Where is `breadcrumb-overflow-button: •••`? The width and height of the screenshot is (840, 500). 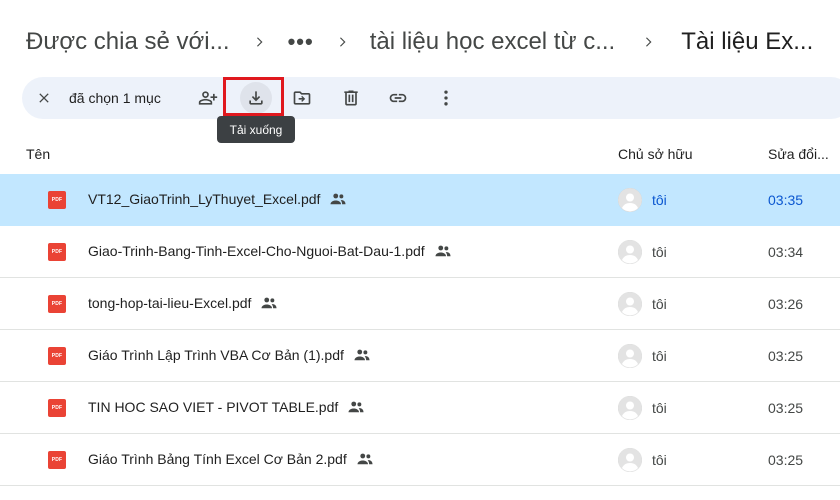 breadcrumb-overflow-button: ••• is located at coordinates (301, 42).